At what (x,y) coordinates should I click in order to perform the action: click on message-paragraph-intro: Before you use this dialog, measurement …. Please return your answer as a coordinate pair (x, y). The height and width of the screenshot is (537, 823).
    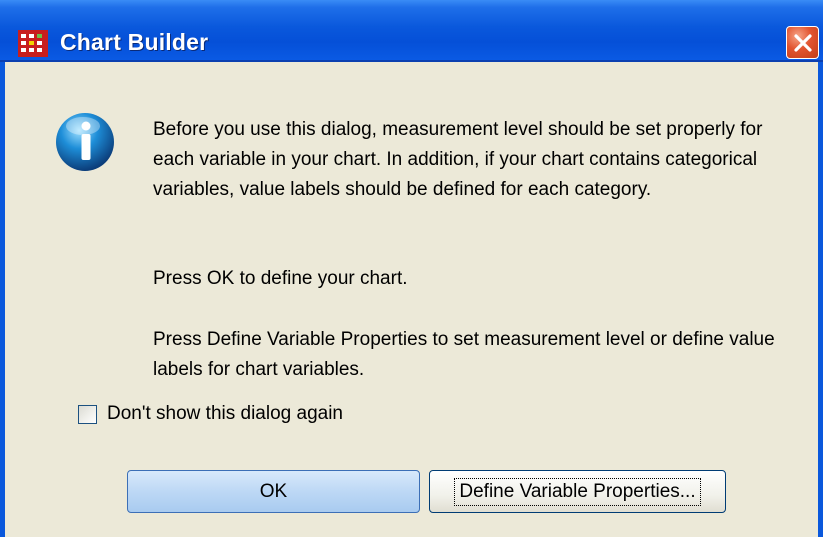
    Looking at the image, I should click on (478, 160).